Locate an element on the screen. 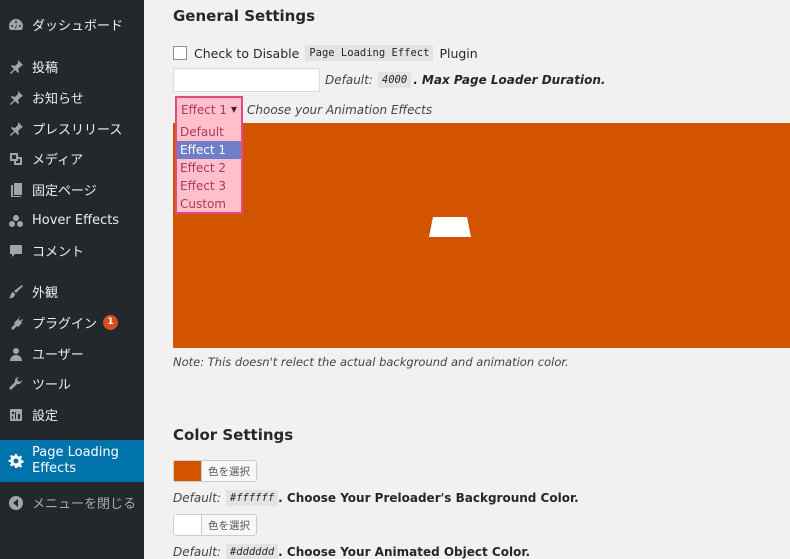 The image size is (790, 559). sidebar-item-label: 投稿 is located at coordinates (45, 68).